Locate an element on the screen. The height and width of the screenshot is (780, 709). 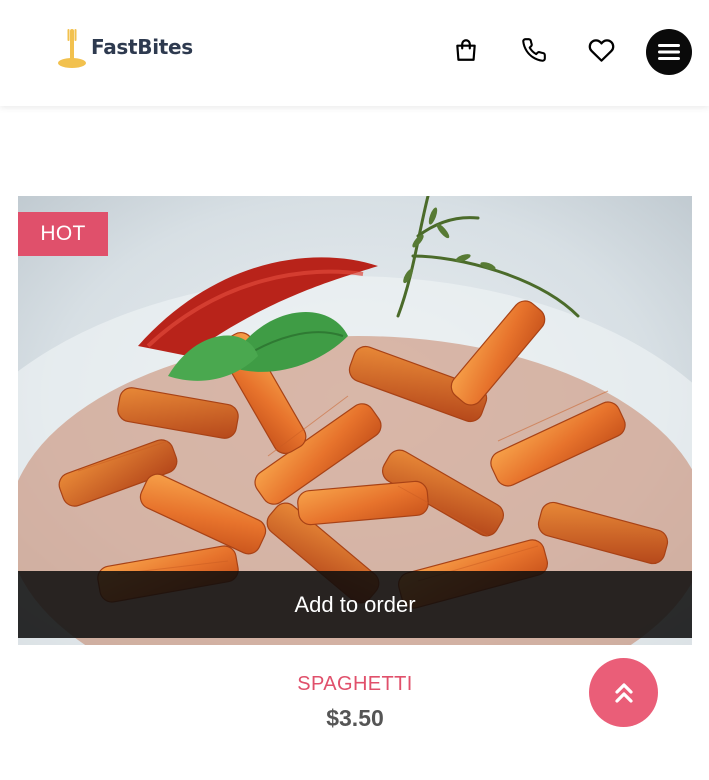
hamburger-menu-icon is located at coordinates (669, 52).